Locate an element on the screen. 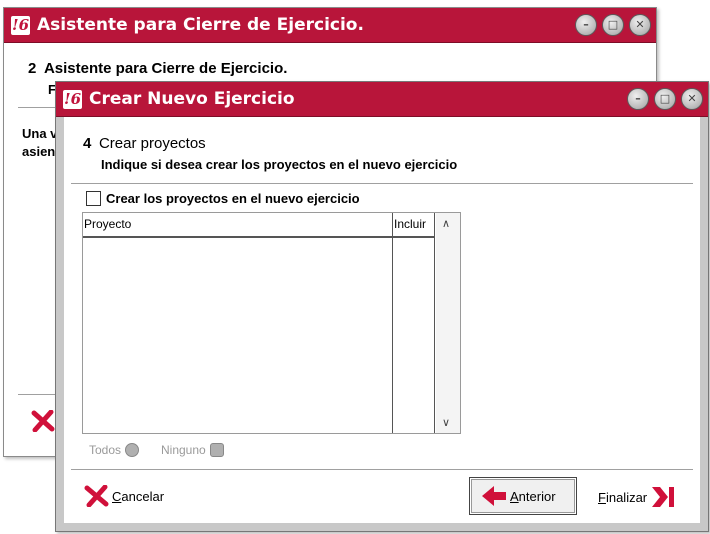 This screenshot has height=534, width=710. table-right-border is located at coordinates (434, 323).